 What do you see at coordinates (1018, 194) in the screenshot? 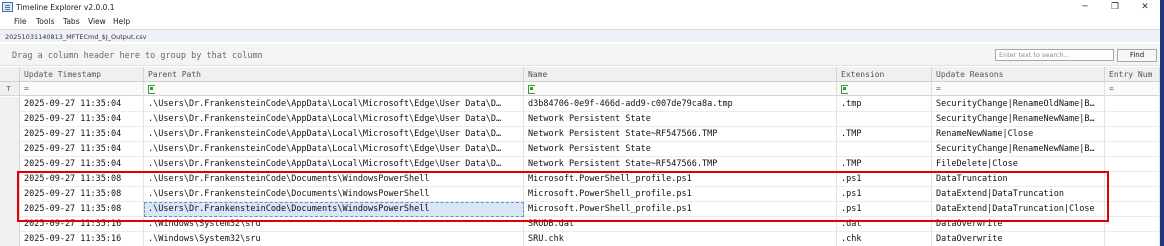
I see `cell-update-reasons: DataExtend|DataTruncation` at bounding box center [1018, 194].